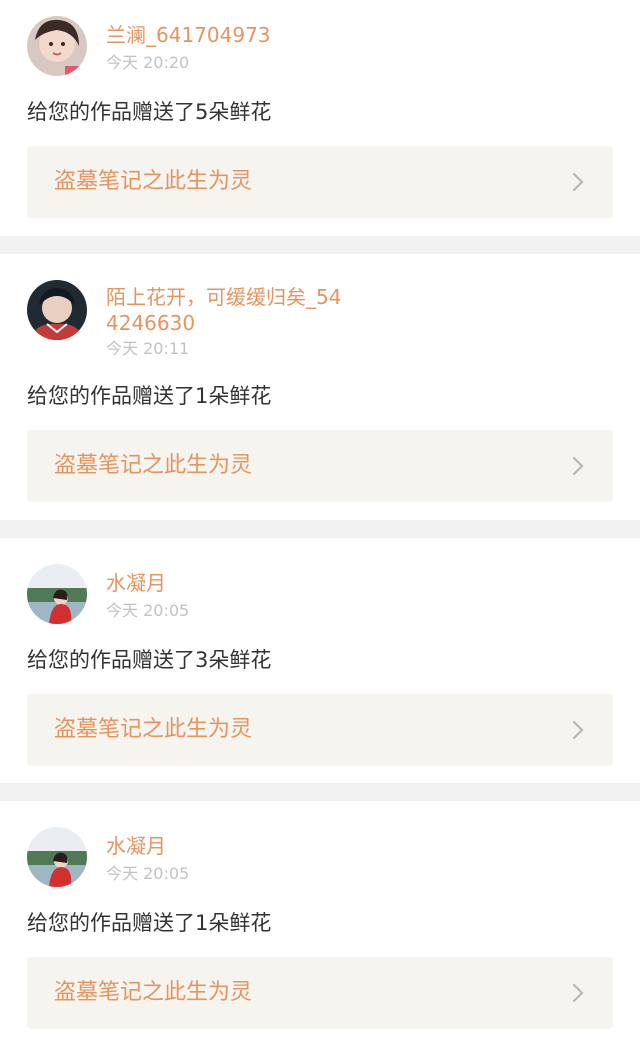 The height and width of the screenshot is (1041, 640). What do you see at coordinates (149, 660) in the screenshot?
I see `gift-message: 给您的作品赠送了3朵鲜花` at bounding box center [149, 660].